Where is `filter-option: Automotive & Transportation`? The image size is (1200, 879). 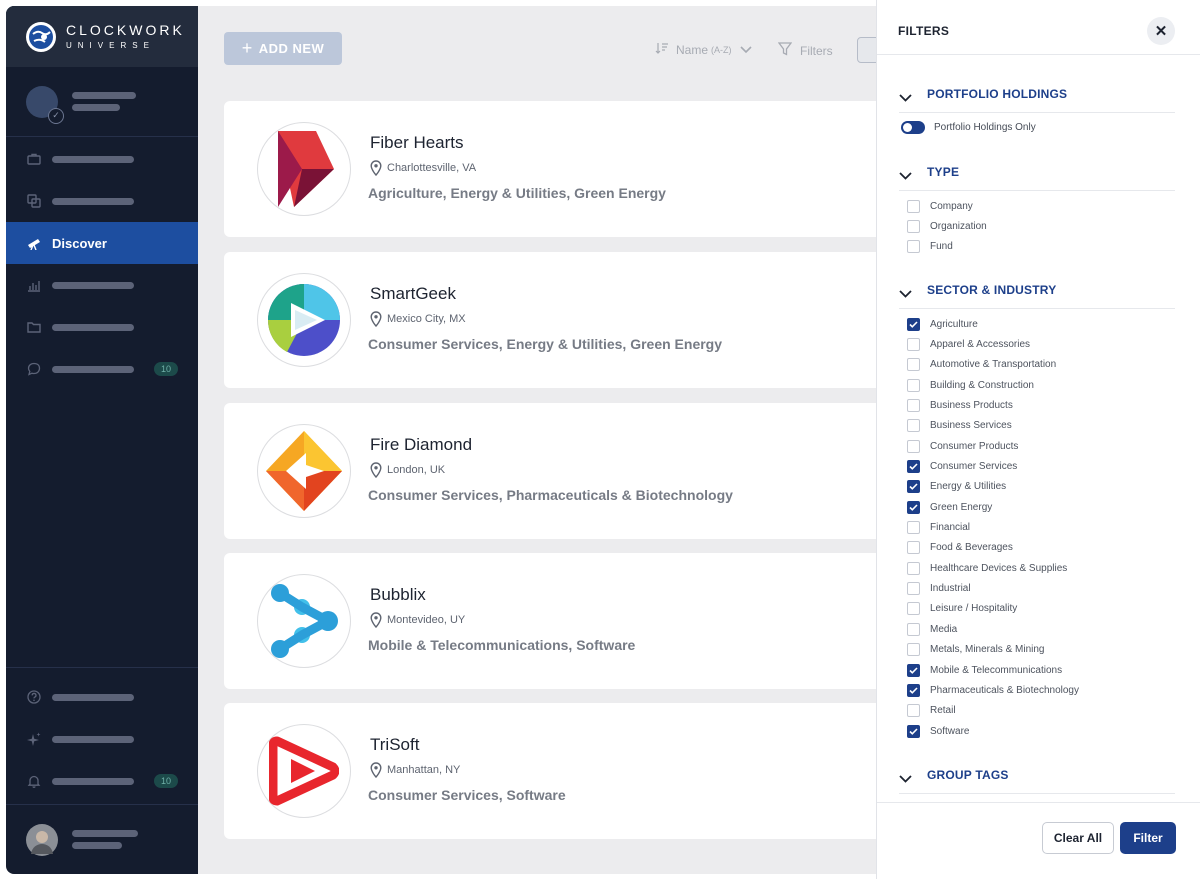
filter-option: Automotive & Transportation is located at coordinates (993, 365).